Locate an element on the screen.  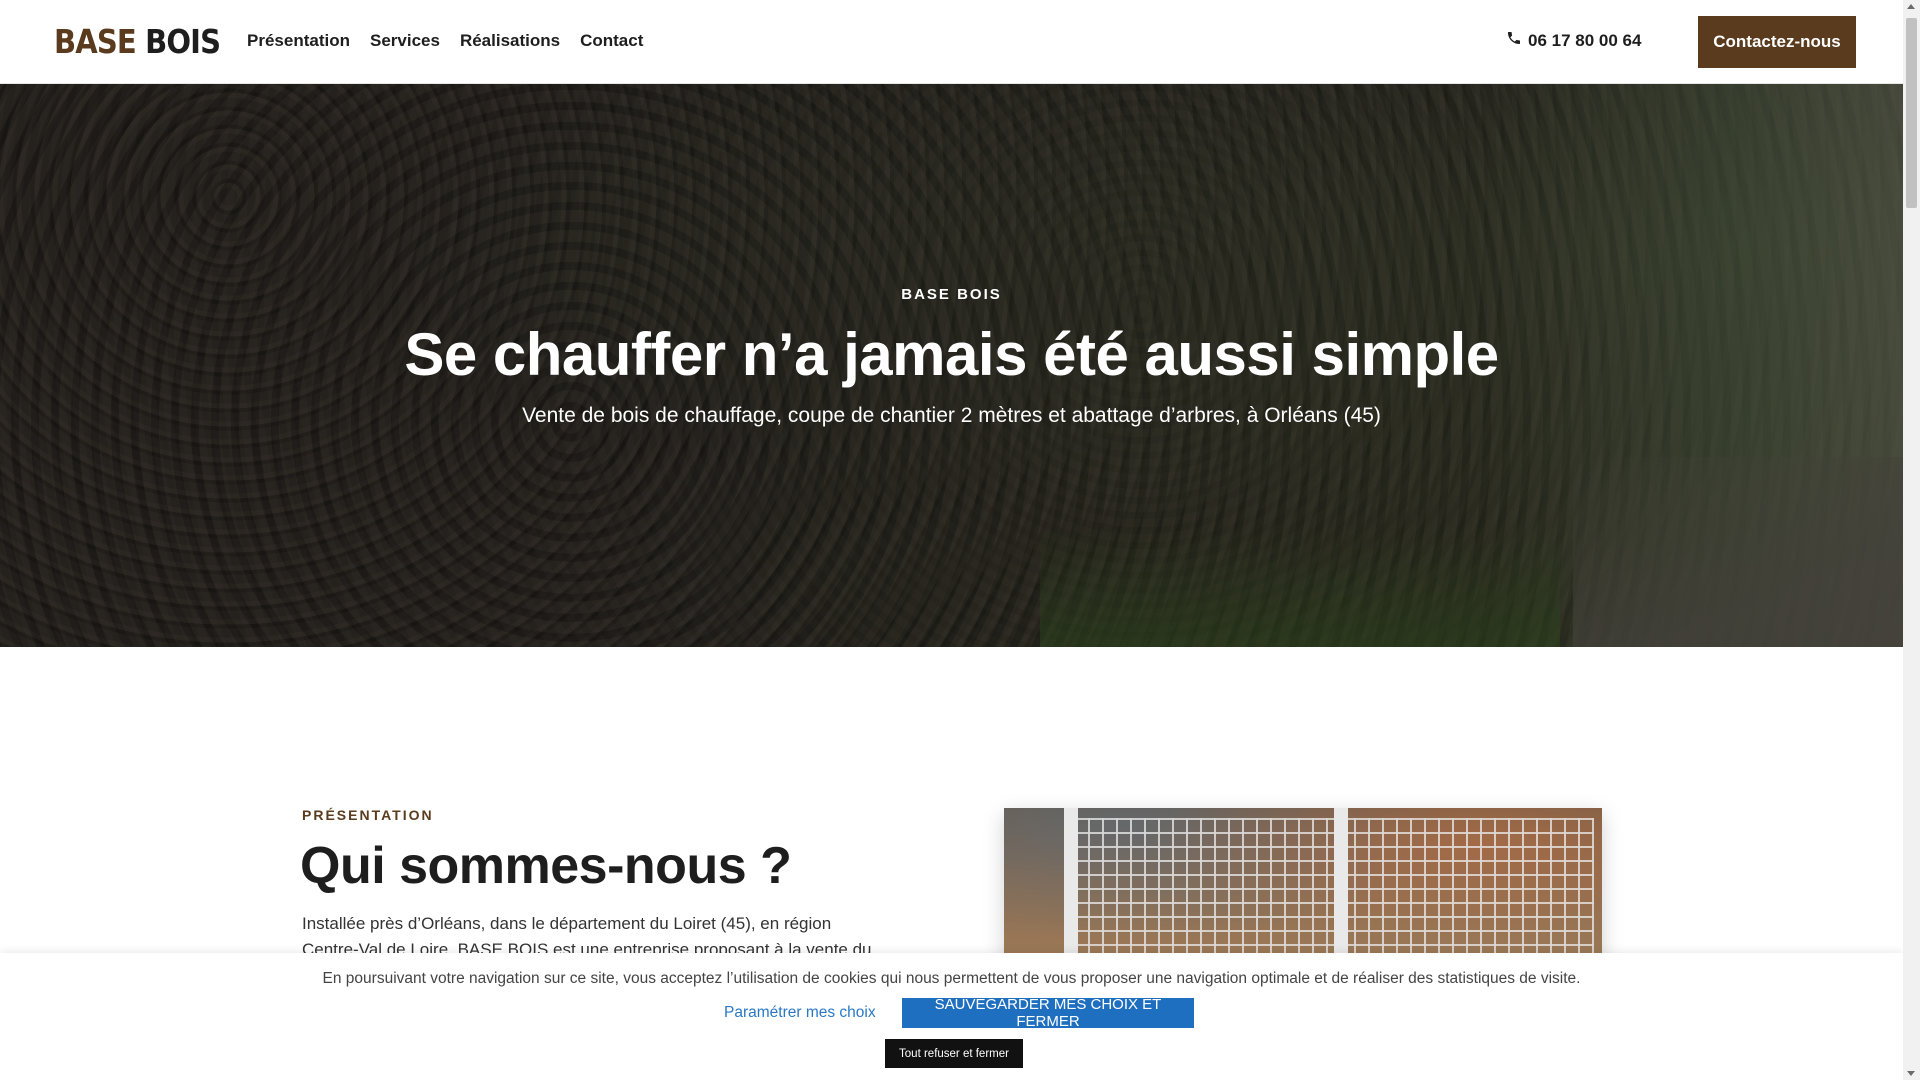
nav-item-realisations: Réalisations is located at coordinates (510, 41).